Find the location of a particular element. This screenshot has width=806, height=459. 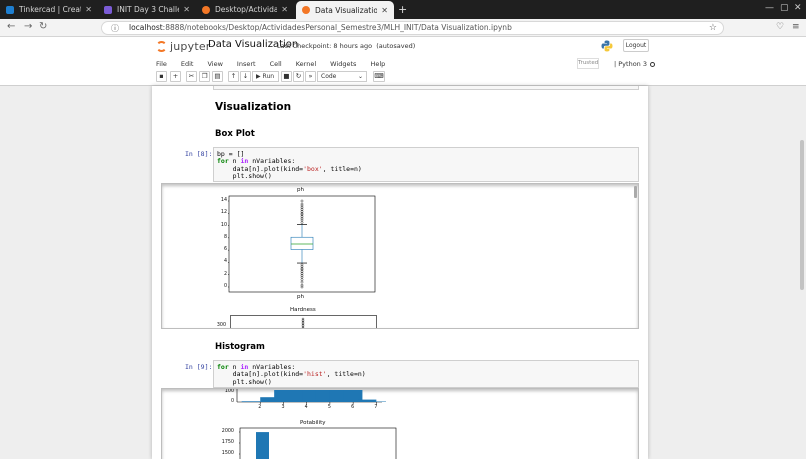

new-tab-button: + is located at coordinates (402, 9).